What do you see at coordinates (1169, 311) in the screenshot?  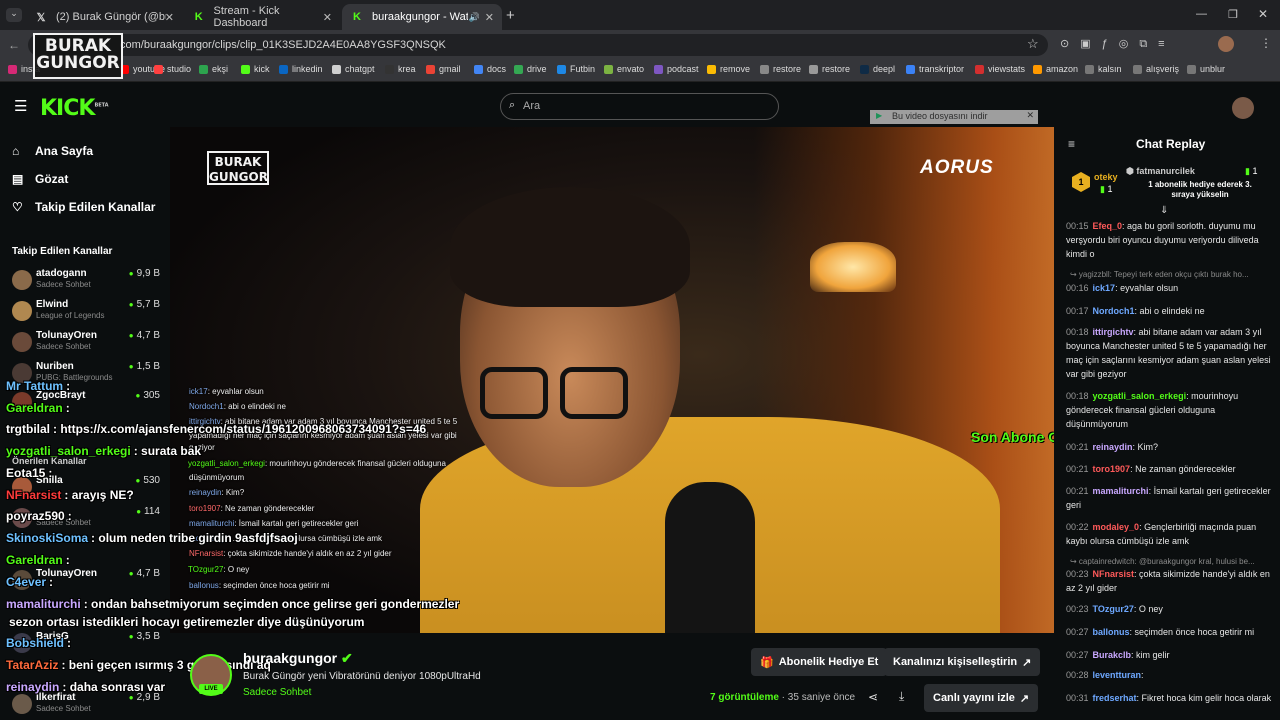 I see `chat-message: 00:17 Nordoch1: abi o elindeki ne` at bounding box center [1169, 311].